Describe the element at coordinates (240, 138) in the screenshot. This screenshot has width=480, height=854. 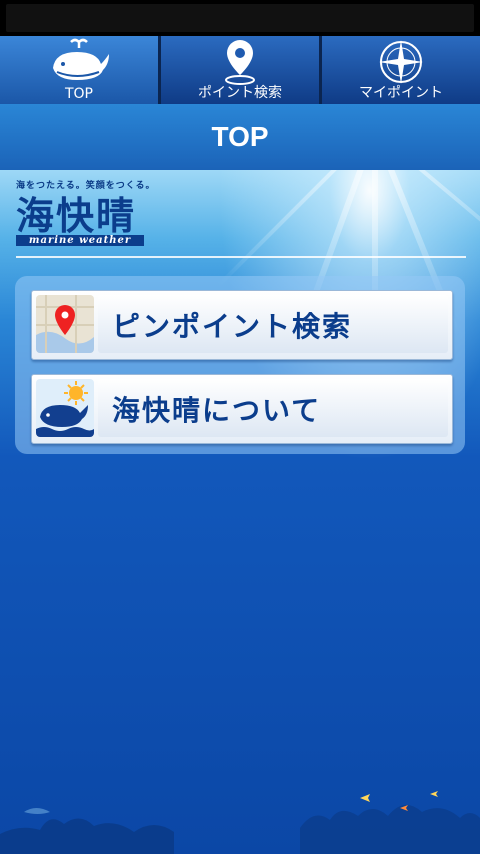
I see `page-title: TOP` at that location.